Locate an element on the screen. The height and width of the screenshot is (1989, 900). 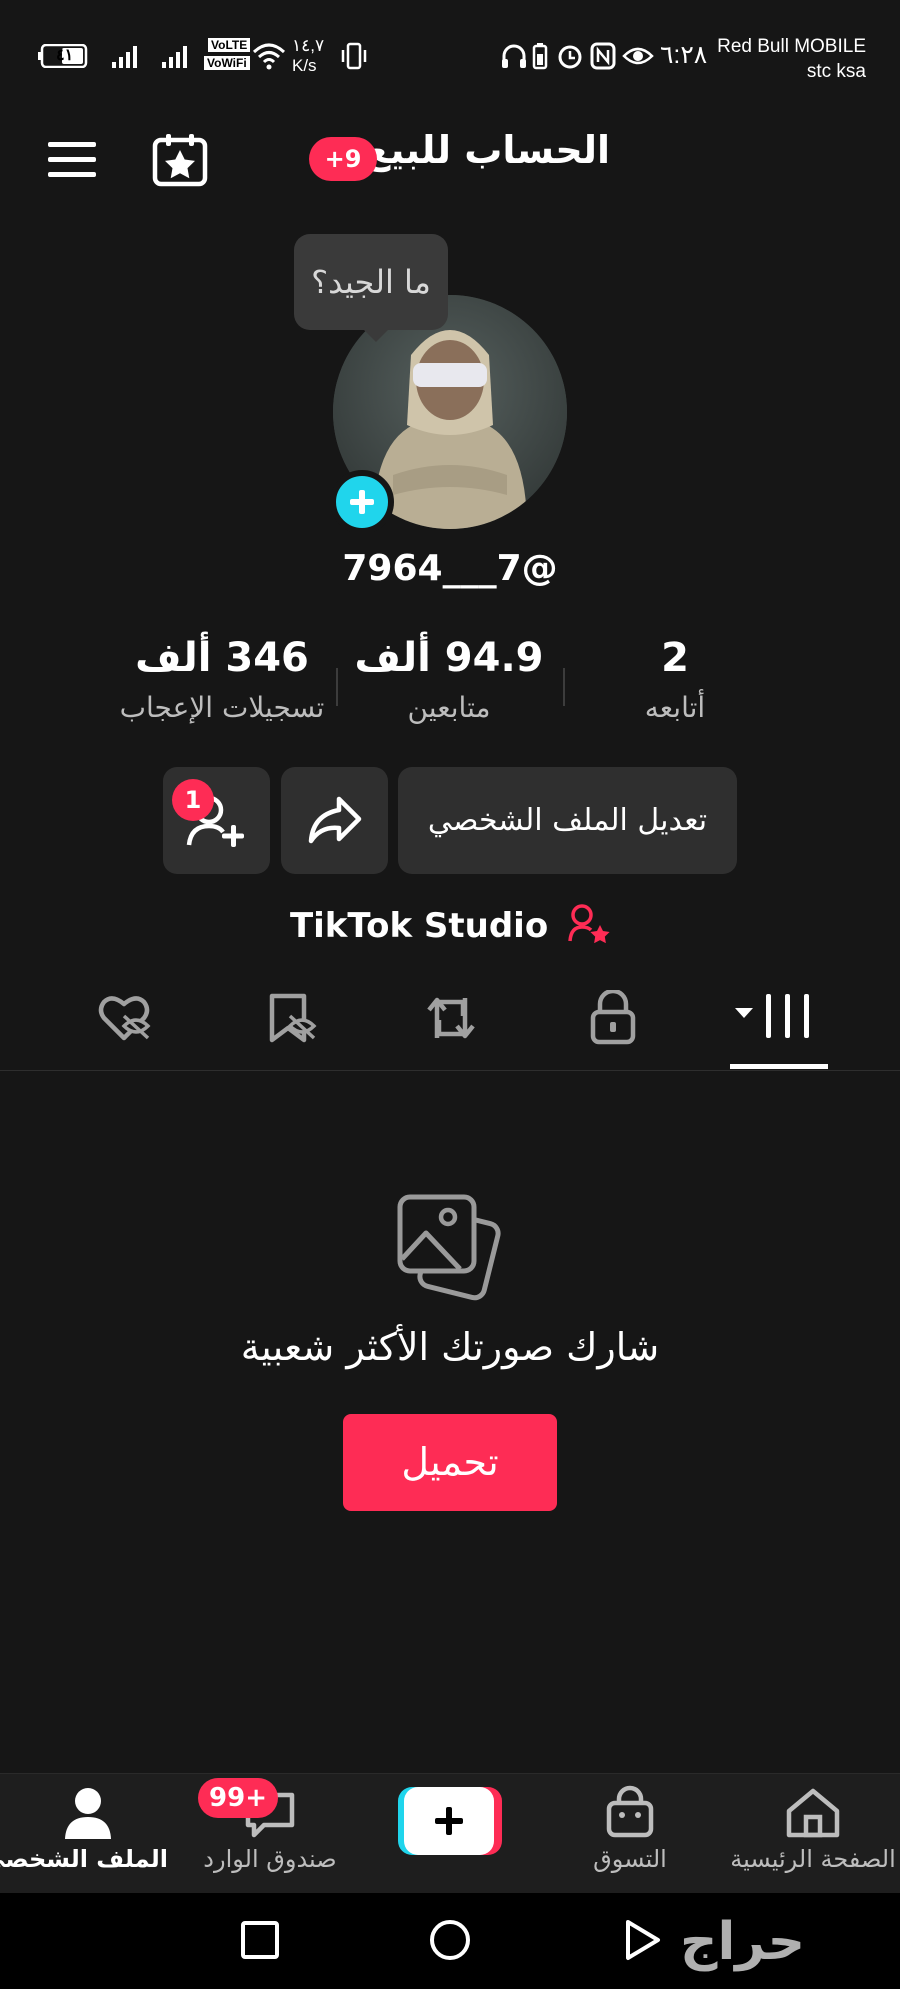
likes-stat: 346 ألف تسجيلات الإعجاب is located at coordinates (222, 679).